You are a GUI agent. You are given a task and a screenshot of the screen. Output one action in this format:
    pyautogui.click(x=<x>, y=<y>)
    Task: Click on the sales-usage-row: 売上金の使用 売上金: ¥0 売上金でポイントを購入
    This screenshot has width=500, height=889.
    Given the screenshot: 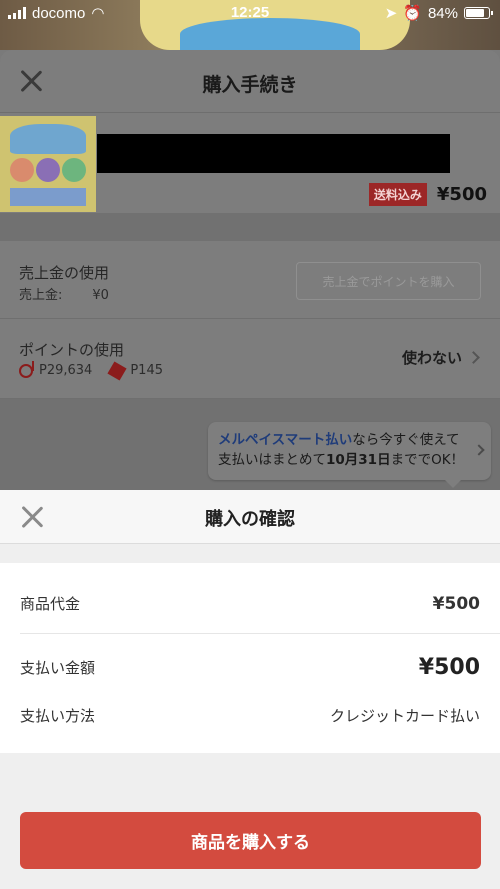 What is the action you would take?
    pyautogui.click(x=250, y=280)
    